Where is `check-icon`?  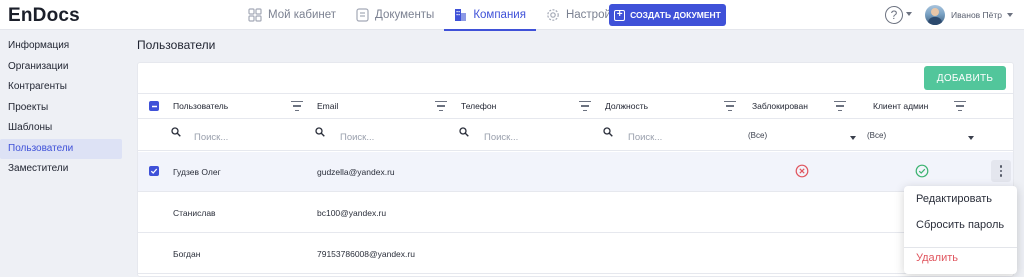 check-icon is located at coordinates (154, 171).